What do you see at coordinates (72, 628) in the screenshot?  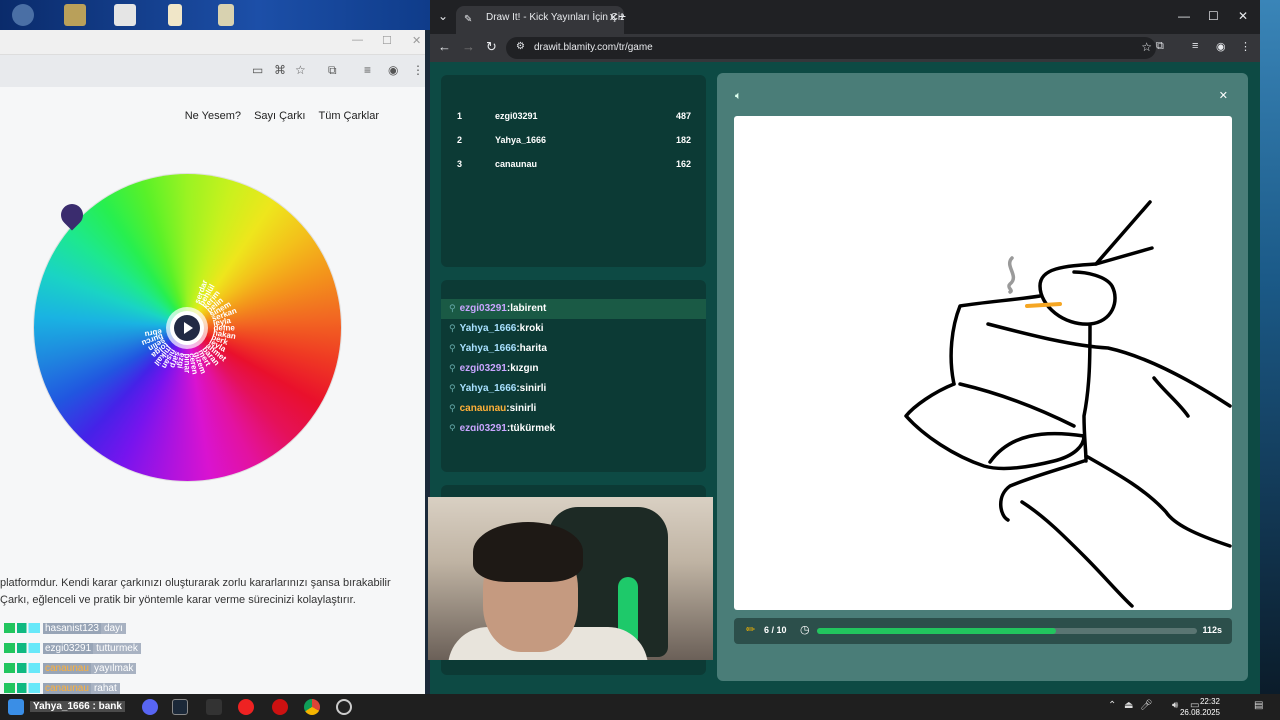 I see `chat-line: hasanist123 dayı` at bounding box center [72, 628].